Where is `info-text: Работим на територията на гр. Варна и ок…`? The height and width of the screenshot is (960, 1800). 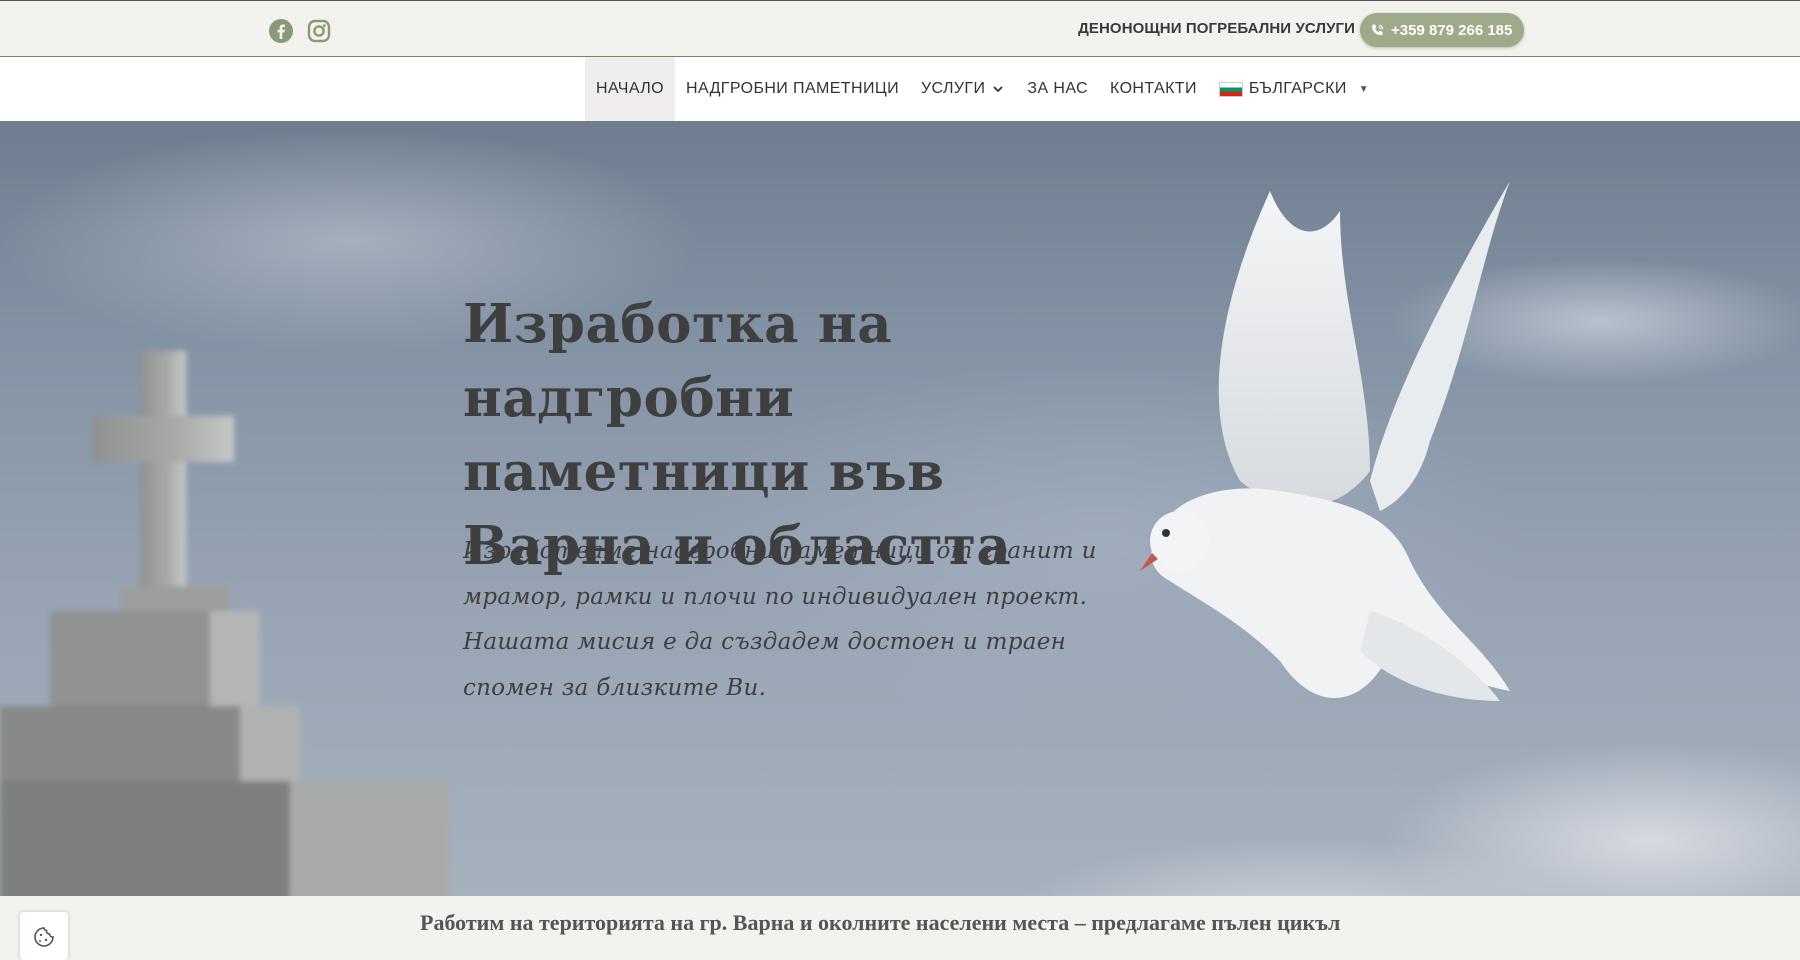 info-text: Работим на територията на гр. Варна и ок… is located at coordinates (880, 922).